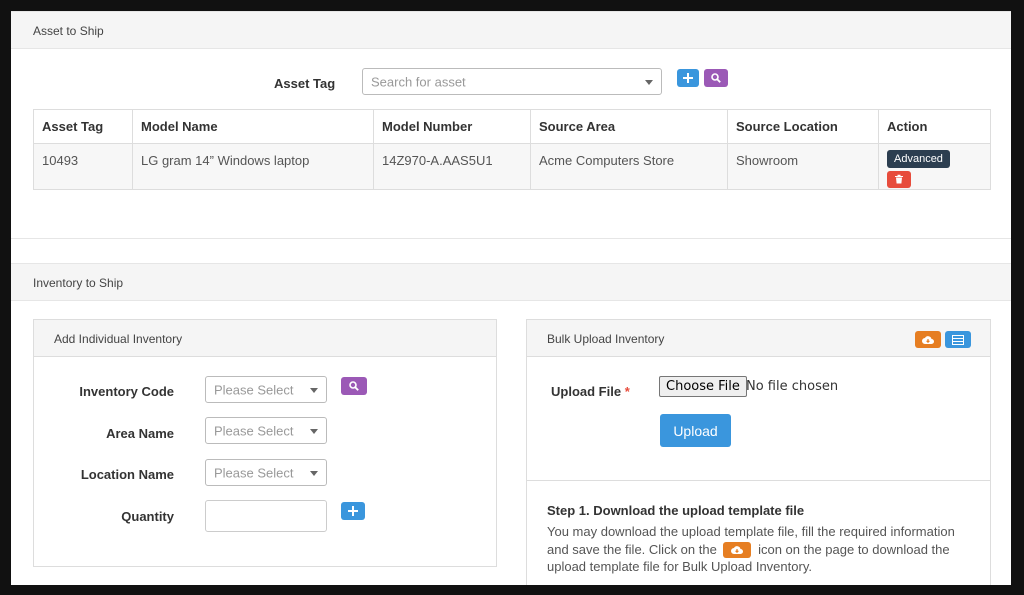  What do you see at coordinates (126, 391) in the screenshot?
I see `inventory-code-label: Inventory Code` at bounding box center [126, 391].